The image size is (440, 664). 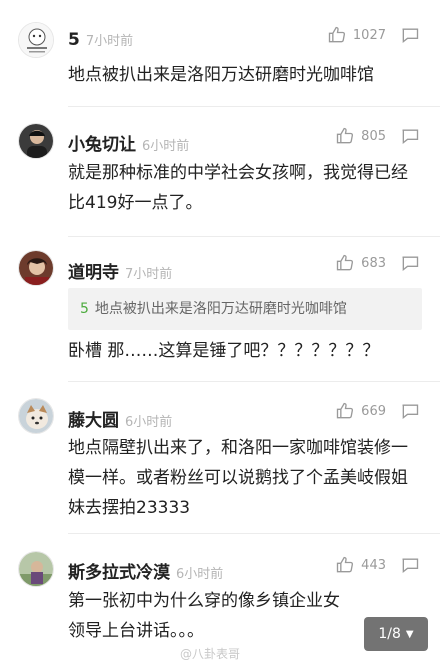 I want to click on like-count: 805, so click(x=373, y=136).